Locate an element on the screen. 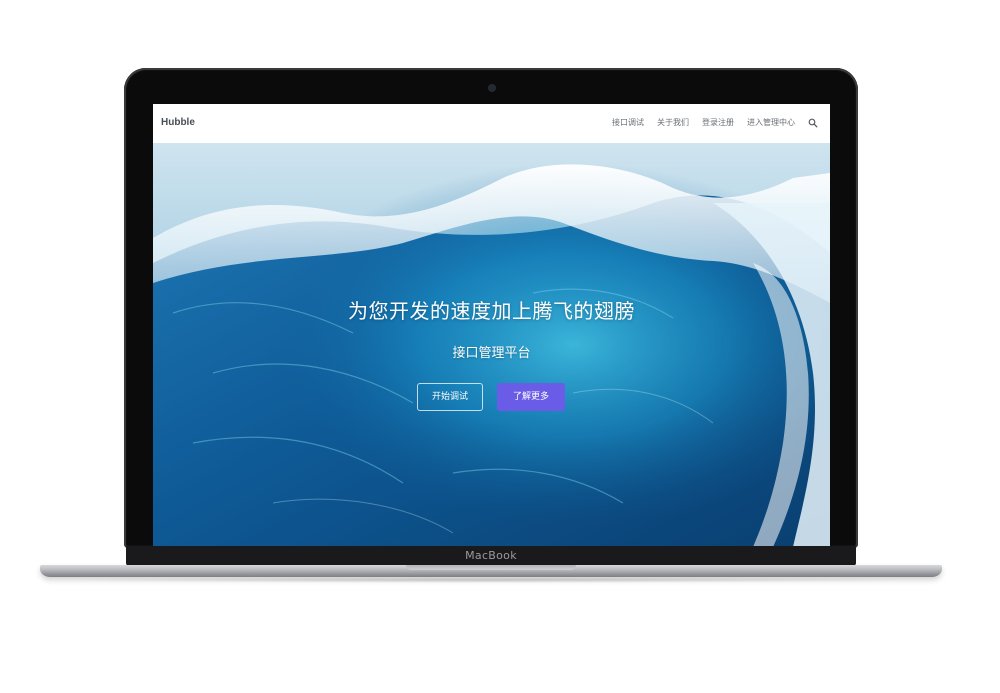 The width and height of the screenshot is (1000, 693). laptop-chin: MacBook is located at coordinates (491, 556).